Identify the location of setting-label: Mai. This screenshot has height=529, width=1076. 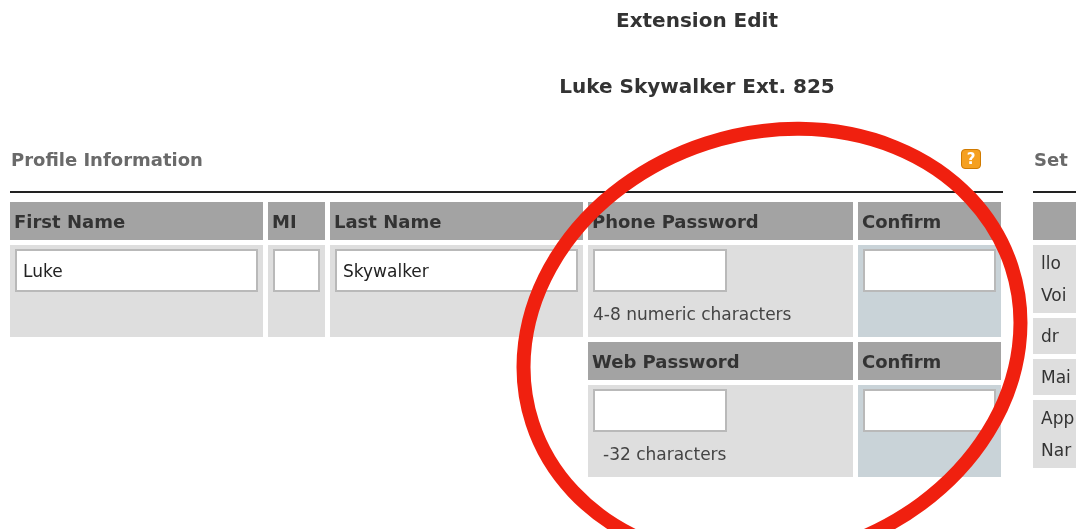
(1056, 377).